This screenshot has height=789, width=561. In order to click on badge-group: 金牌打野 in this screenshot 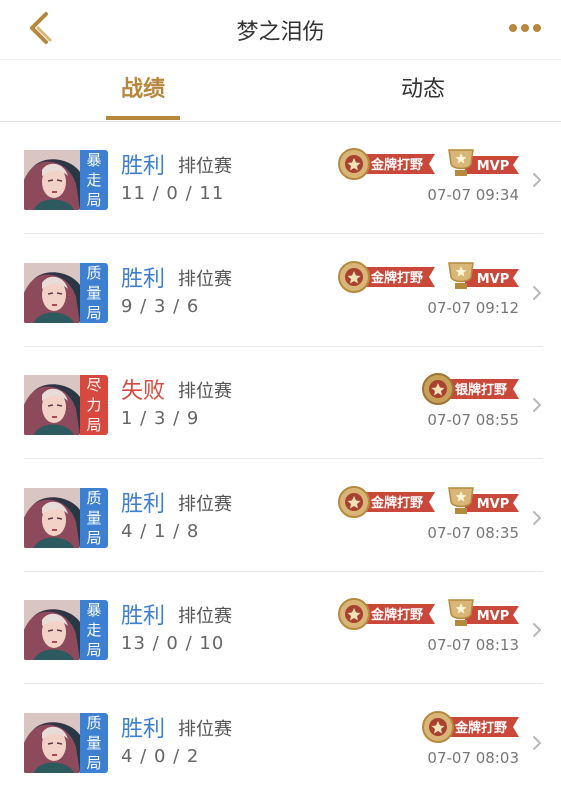, I will do `click(470, 727)`.